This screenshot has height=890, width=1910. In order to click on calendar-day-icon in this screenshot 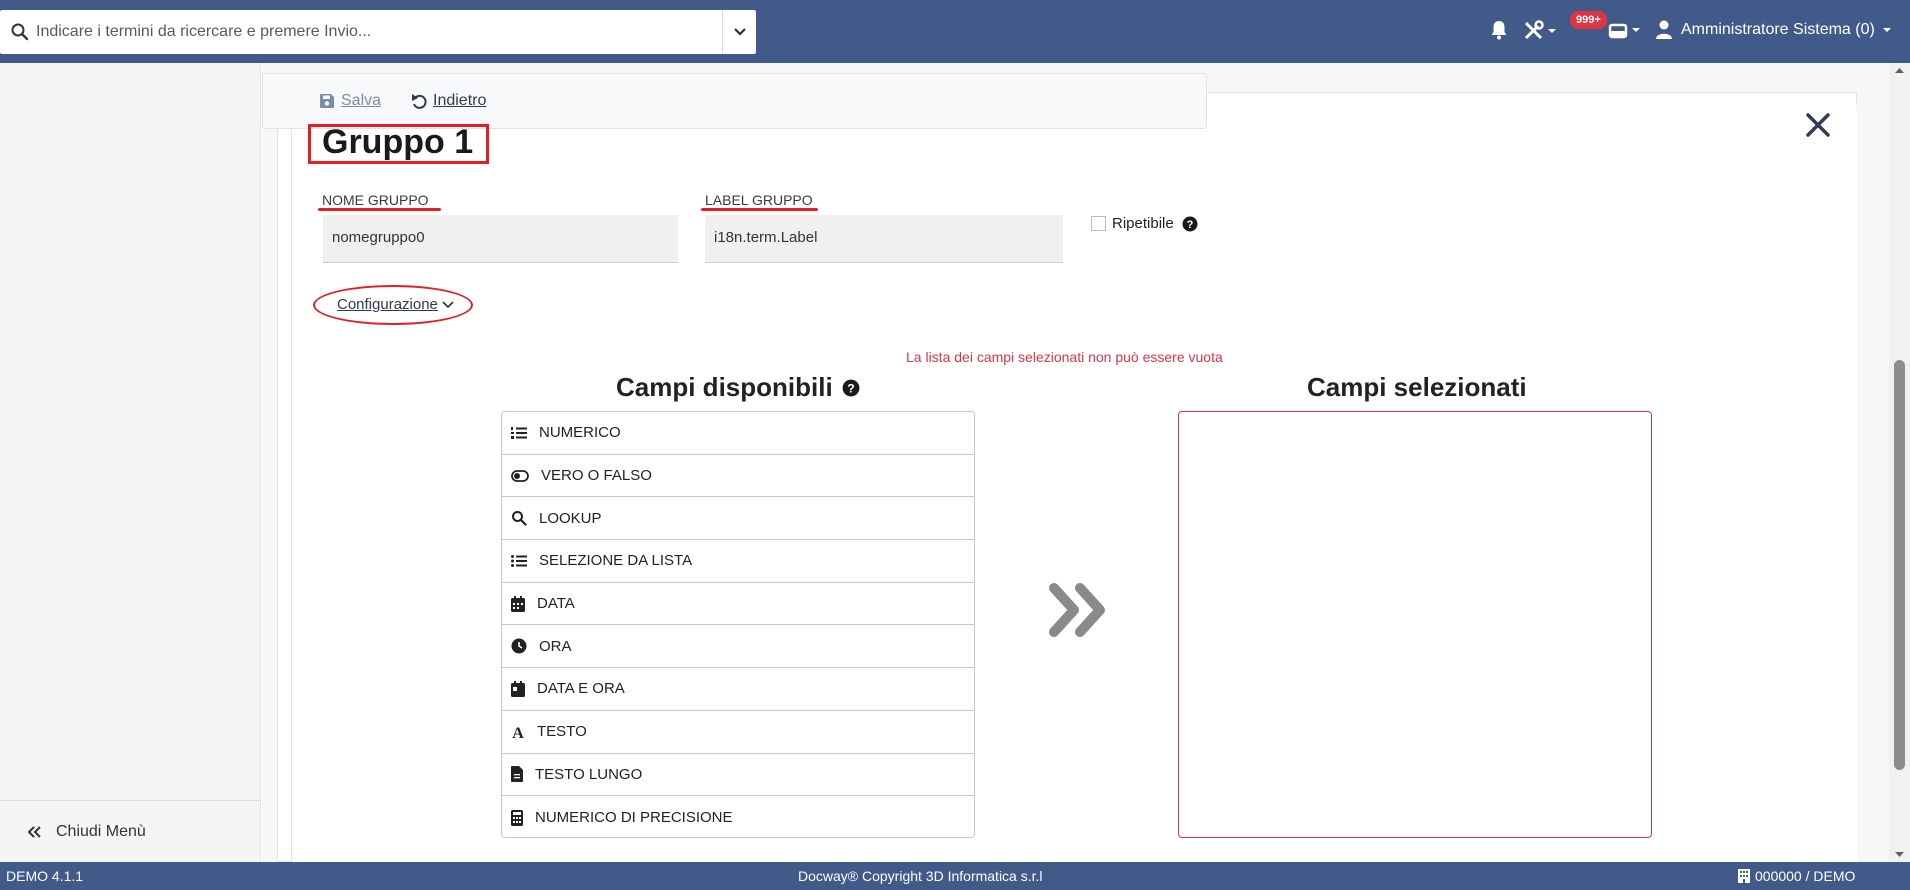, I will do `click(518, 688)`.